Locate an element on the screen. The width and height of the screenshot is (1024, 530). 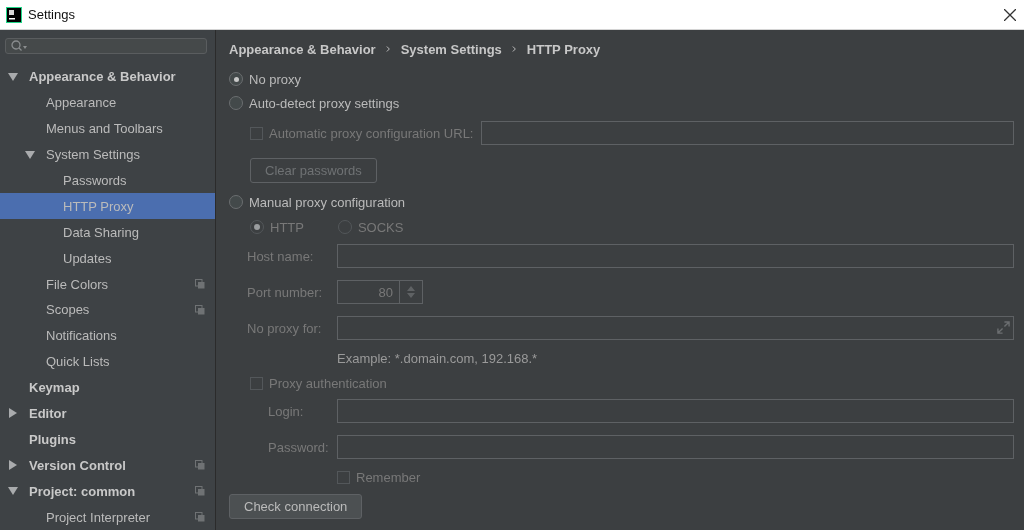
expand-icon is located at coordinates (1003, 327).